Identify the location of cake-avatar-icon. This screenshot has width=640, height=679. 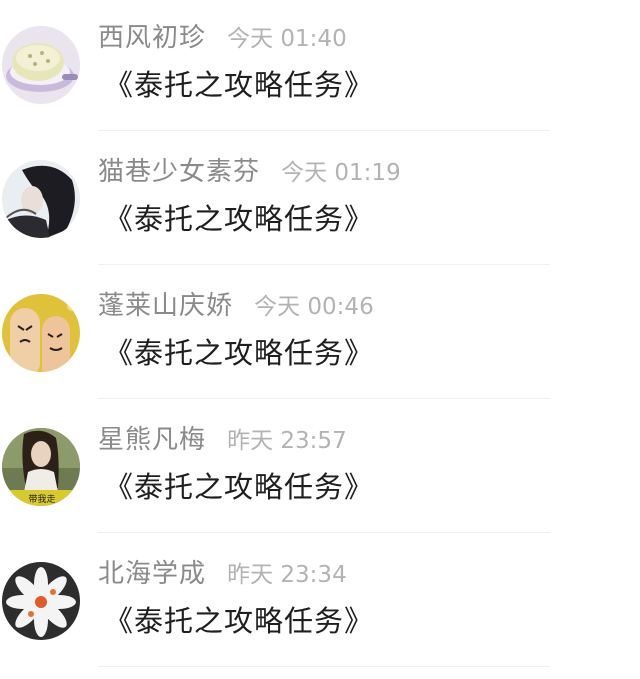
(41, 65).